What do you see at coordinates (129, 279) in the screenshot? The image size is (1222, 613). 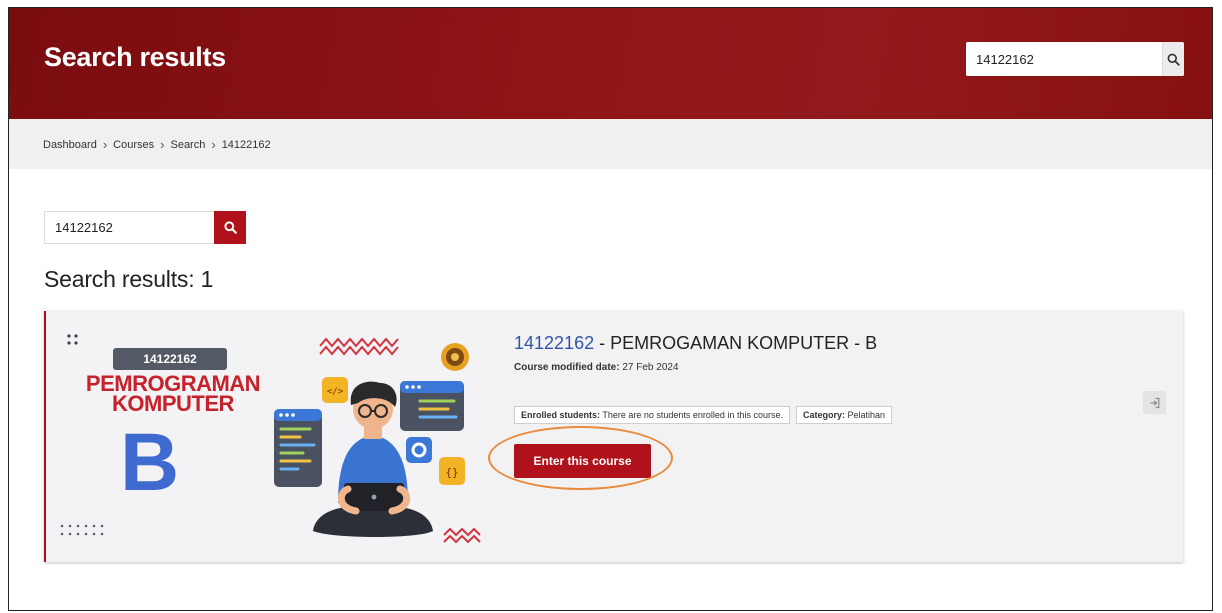 I see `results-heading: Search results: 1` at bounding box center [129, 279].